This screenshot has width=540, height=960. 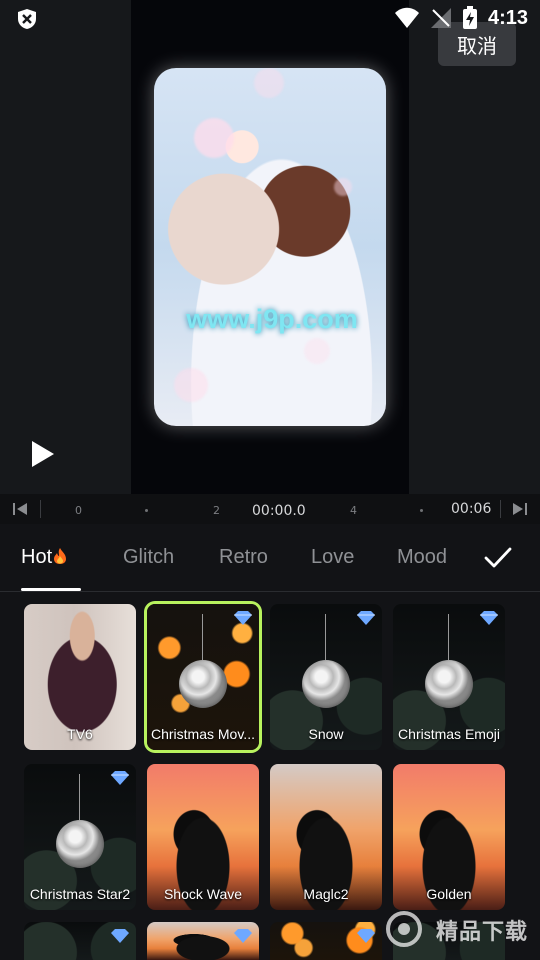 What do you see at coordinates (471, 509) in the screenshot?
I see `timeline-end-time: 00:06` at bounding box center [471, 509].